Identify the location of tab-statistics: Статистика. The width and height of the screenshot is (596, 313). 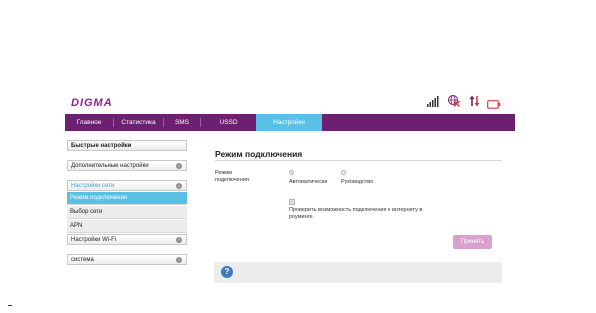
(138, 122).